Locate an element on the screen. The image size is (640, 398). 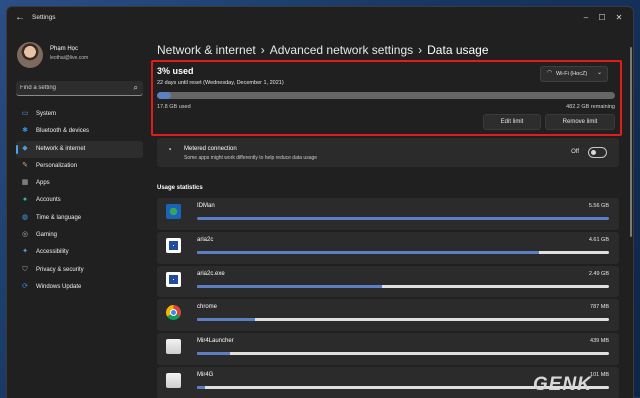
sidebar-item-label: Privacy & security is located at coordinates (60, 269).